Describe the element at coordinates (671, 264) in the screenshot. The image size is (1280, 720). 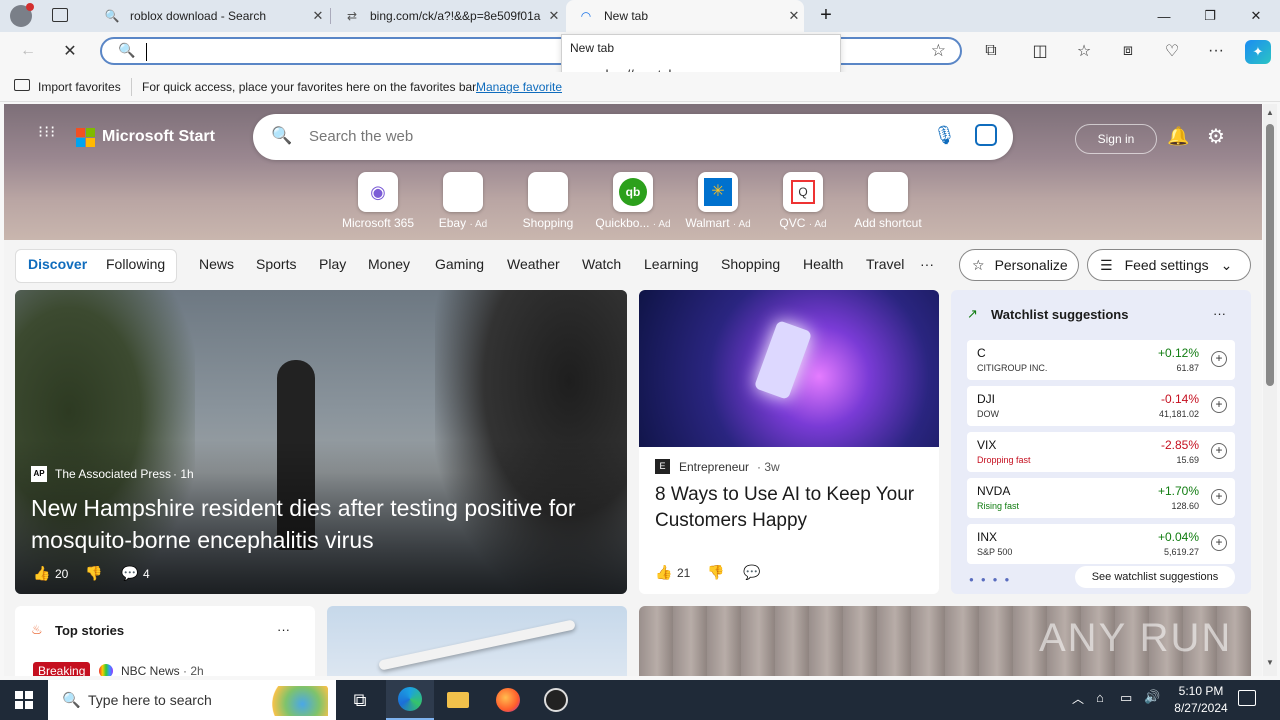
I see `nav-learning: Learning` at that location.